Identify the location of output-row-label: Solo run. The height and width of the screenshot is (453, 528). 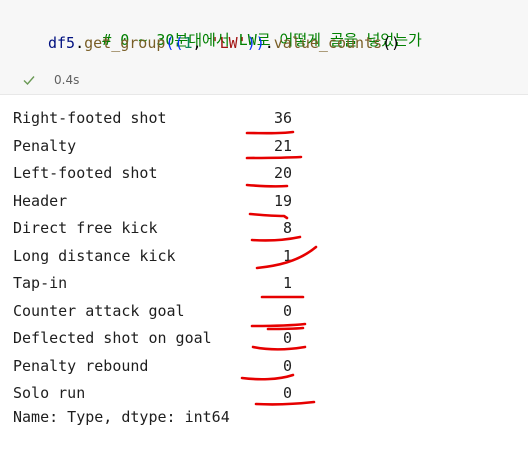
(49, 393).